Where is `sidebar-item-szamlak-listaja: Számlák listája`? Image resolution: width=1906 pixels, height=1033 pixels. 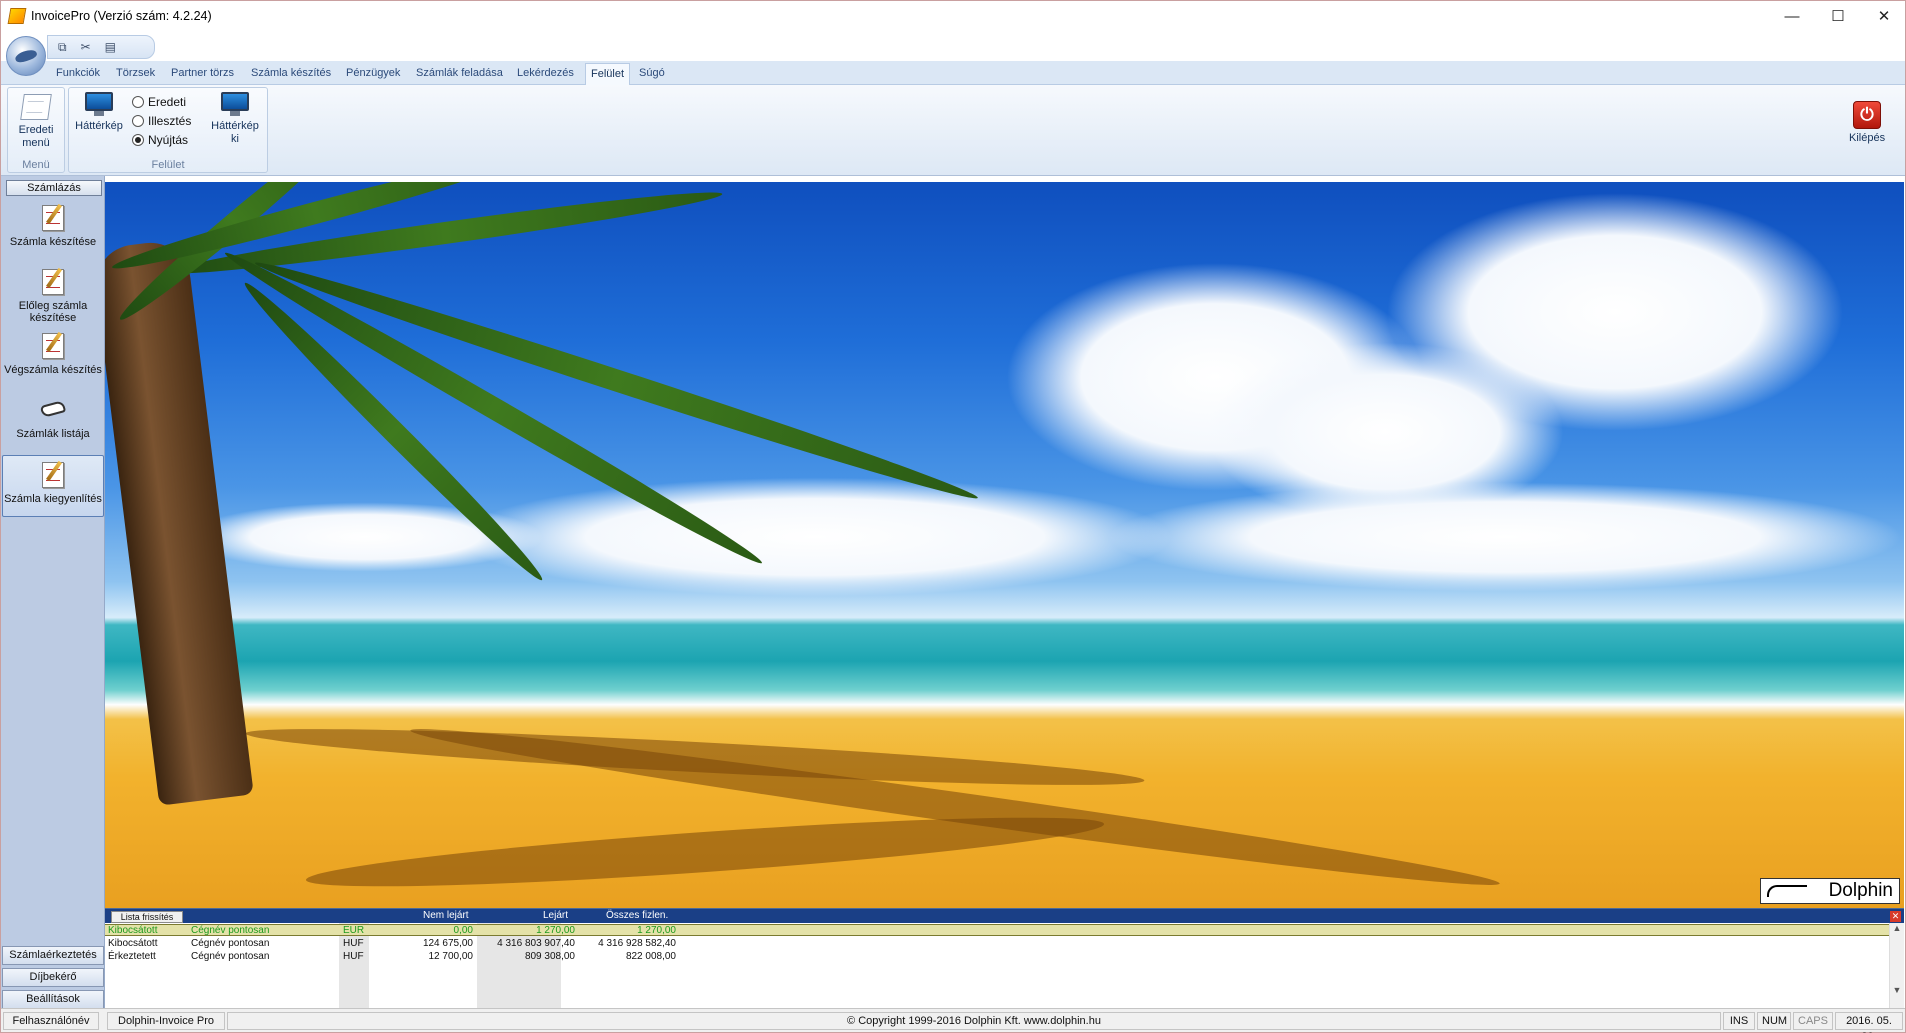
sidebar-item-szamlak-listaja: Számlák listája is located at coordinates (53, 422).